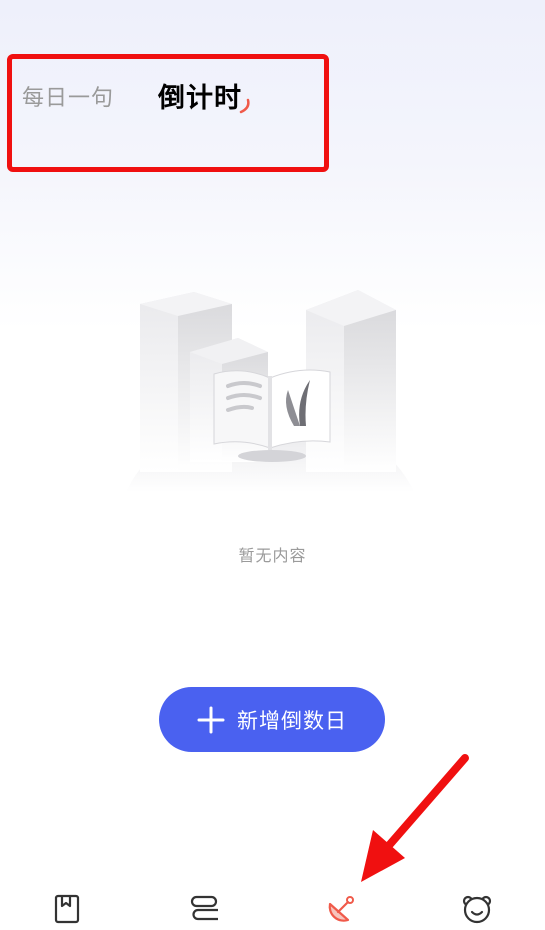 The height and width of the screenshot is (930, 545). I want to click on satellite-dish-icon, so click(341, 909).